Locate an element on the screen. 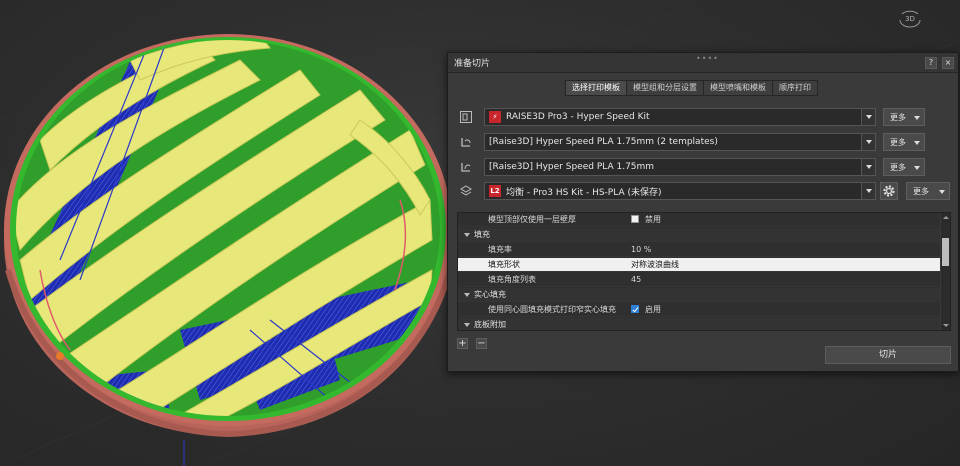 Image resolution: width=960 pixels, height=466 pixels. left-extruder-icon is located at coordinates (466, 142).